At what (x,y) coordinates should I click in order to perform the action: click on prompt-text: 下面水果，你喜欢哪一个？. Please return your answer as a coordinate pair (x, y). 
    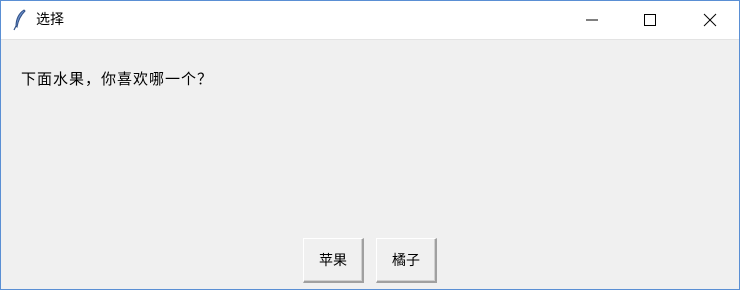
    Looking at the image, I should click on (117, 79).